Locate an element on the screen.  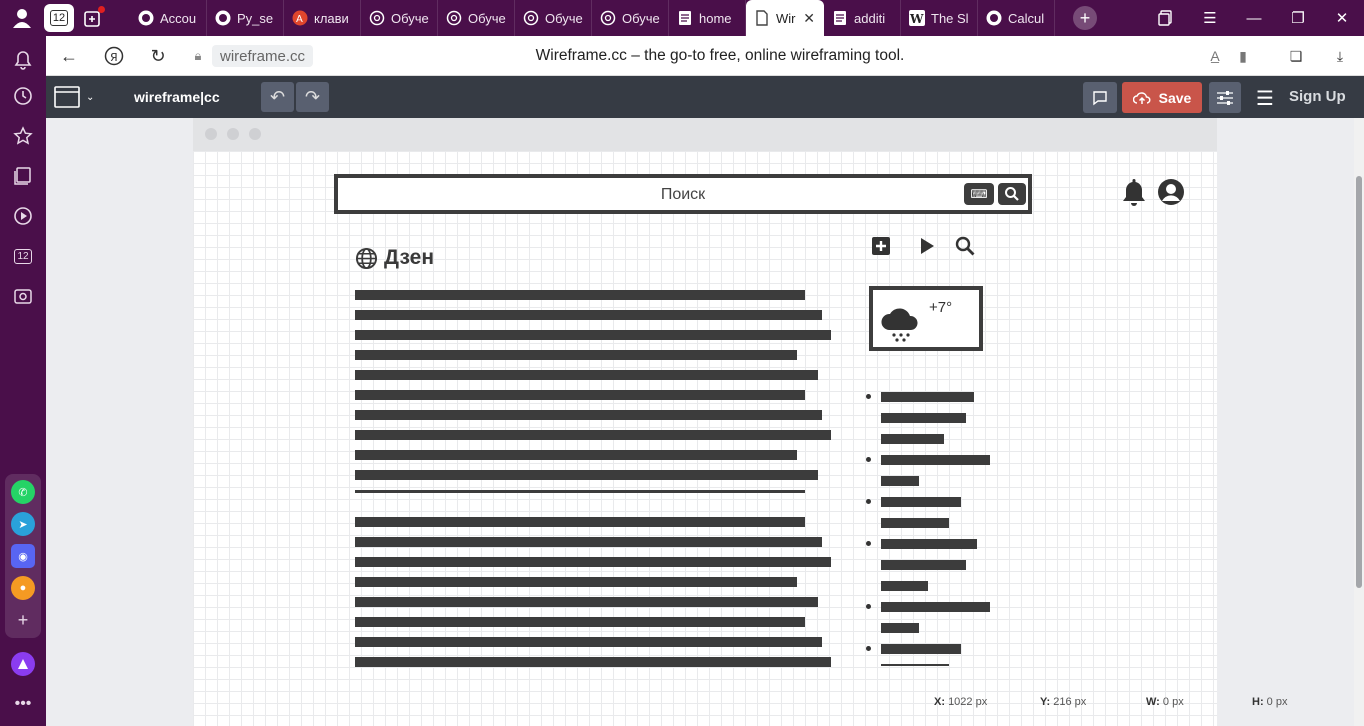
tab-github-py: Py_se is located at coordinates (245, 18).